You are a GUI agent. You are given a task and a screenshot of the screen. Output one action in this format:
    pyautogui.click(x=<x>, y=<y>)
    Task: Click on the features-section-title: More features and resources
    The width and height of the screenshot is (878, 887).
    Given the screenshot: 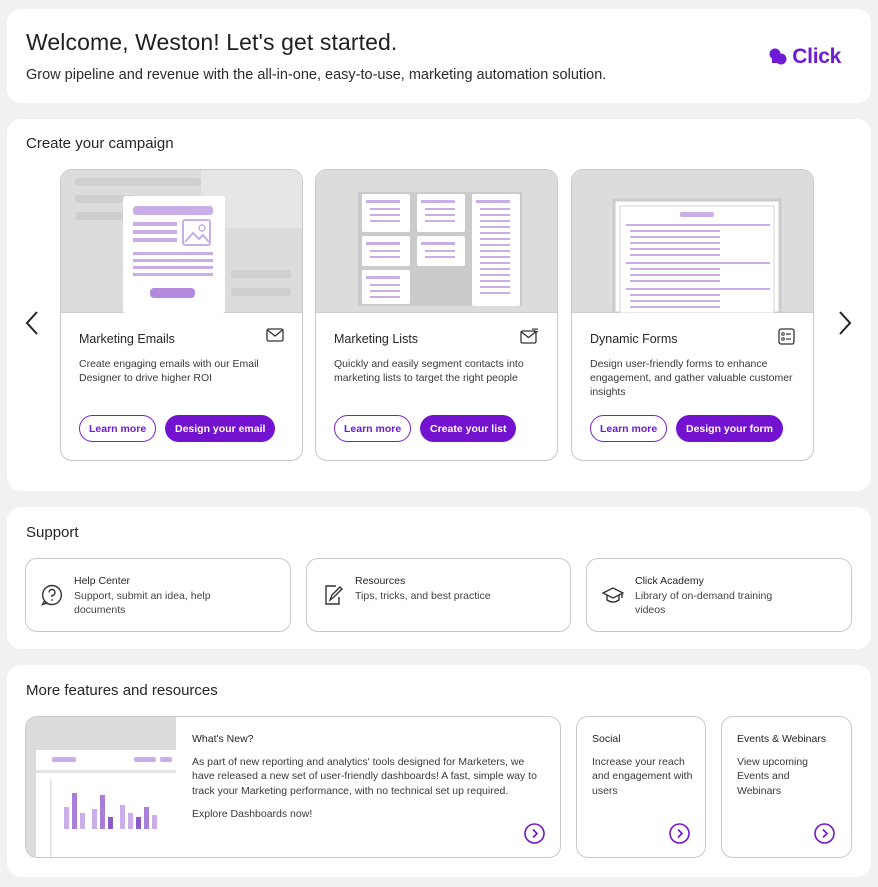 What is the action you would take?
    pyautogui.click(x=122, y=690)
    